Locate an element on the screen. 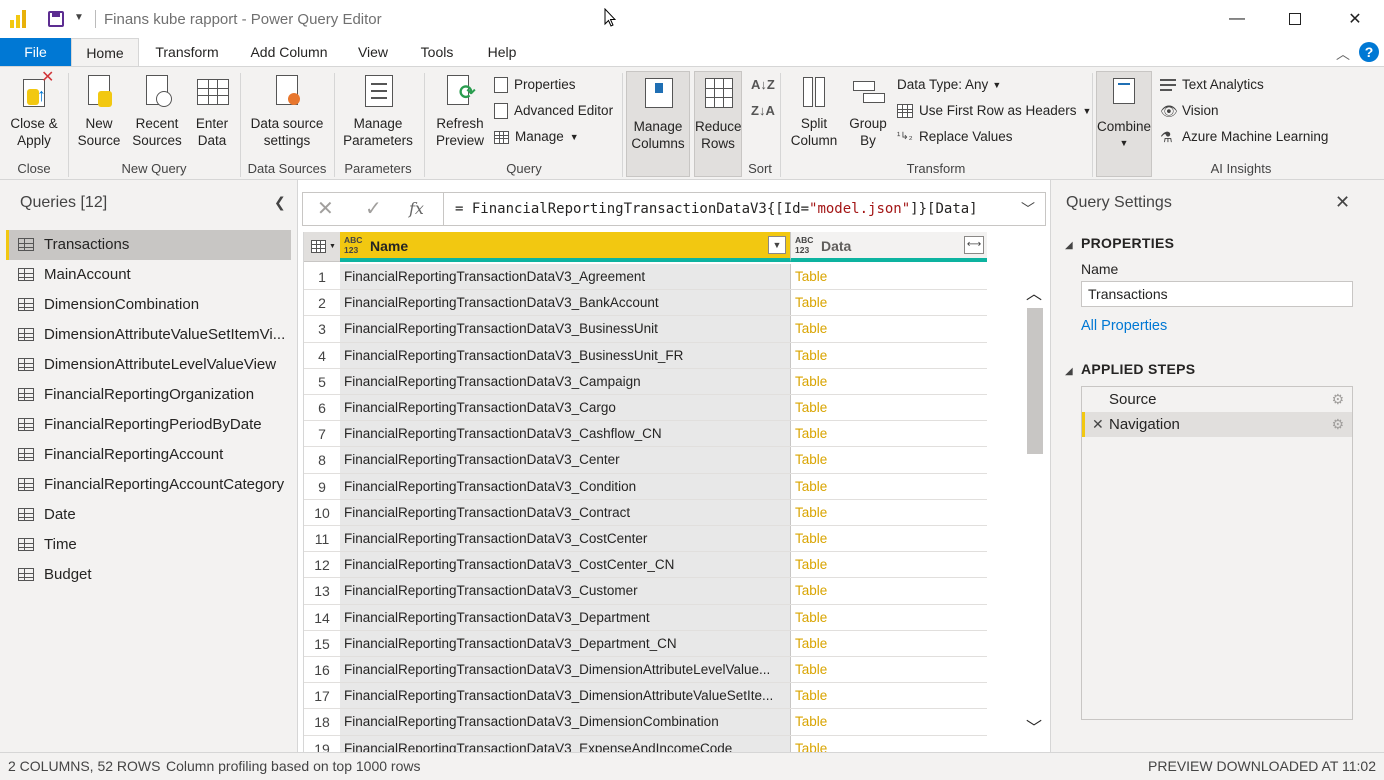 The width and height of the screenshot is (1384, 780). row-number: 2 is located at coordinates (322, 303).